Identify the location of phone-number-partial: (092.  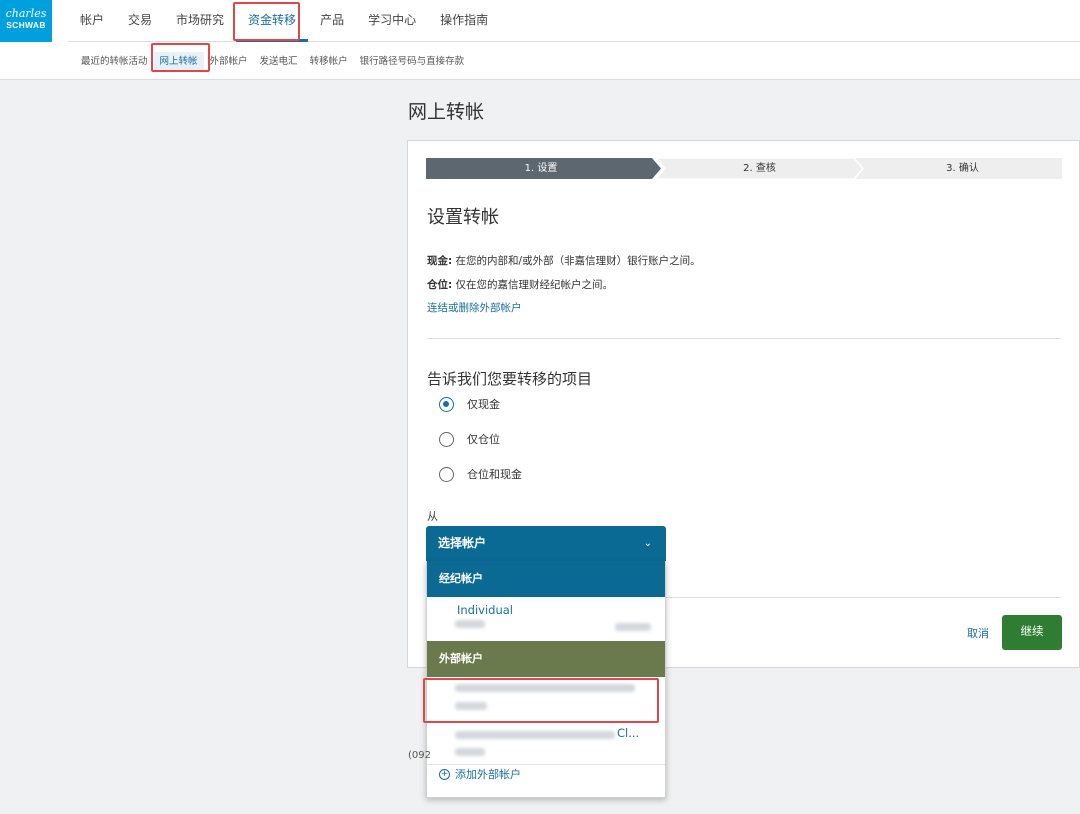
(419, 755).